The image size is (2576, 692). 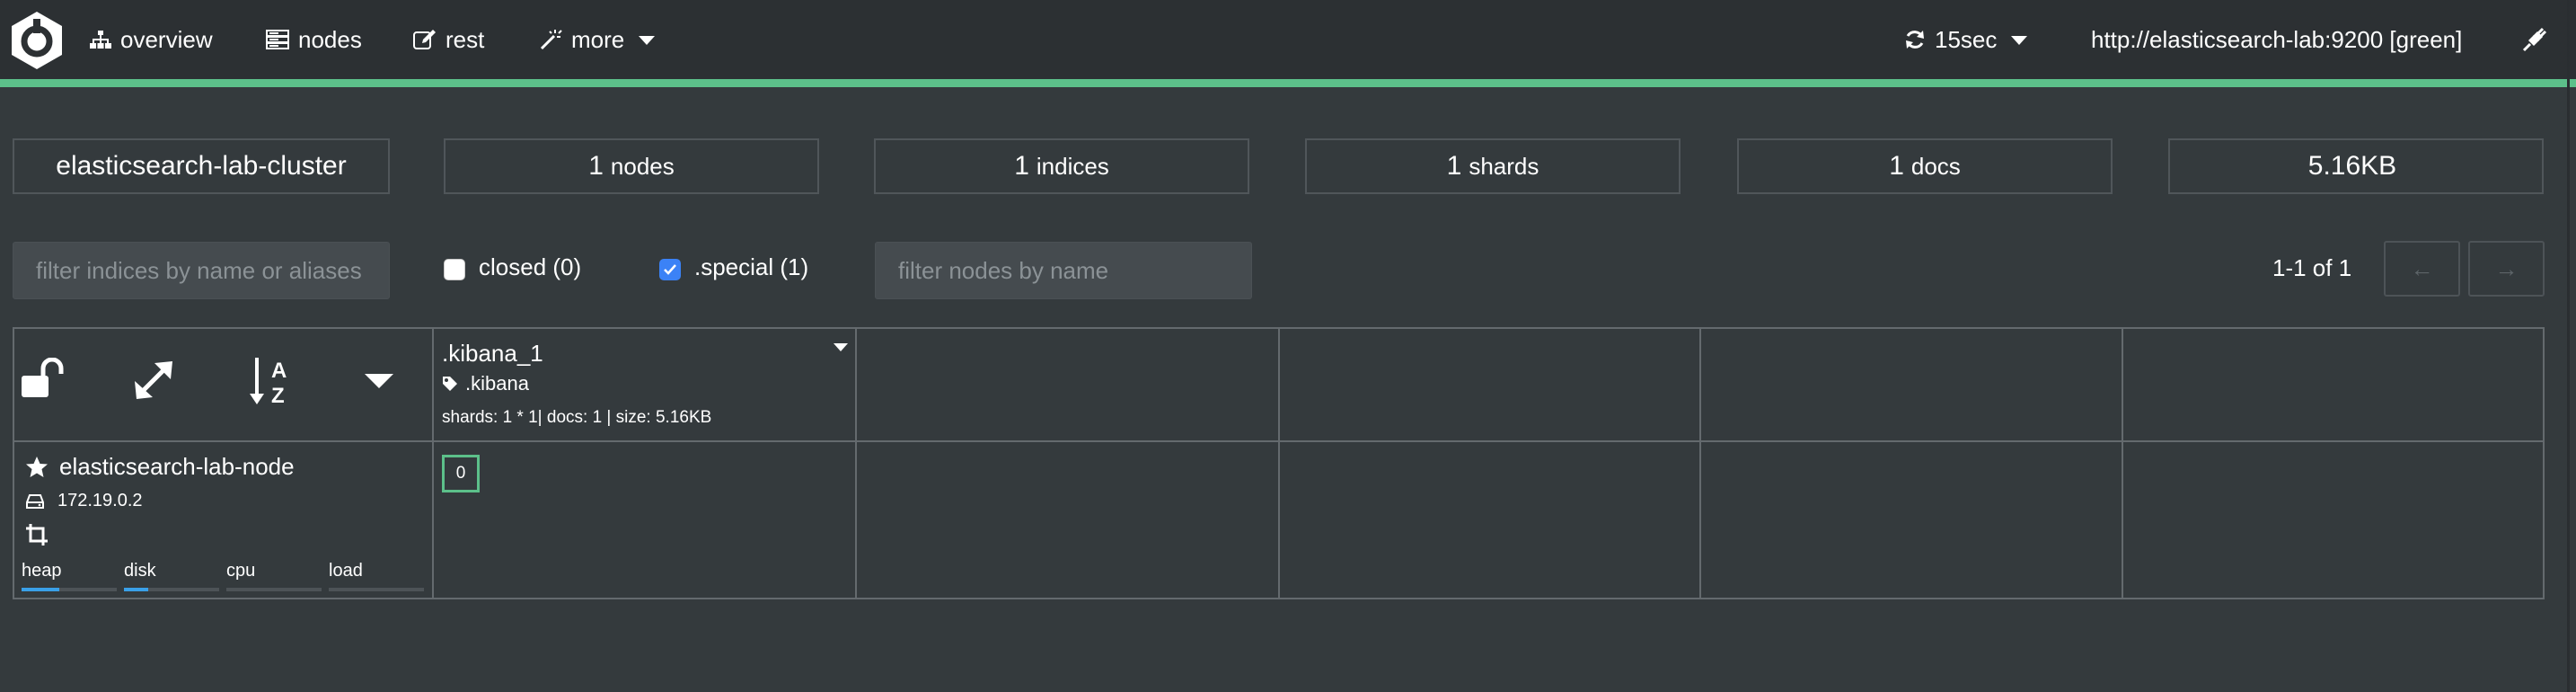 I want to click on cpu-bar-track, so click(x=274, y=589).